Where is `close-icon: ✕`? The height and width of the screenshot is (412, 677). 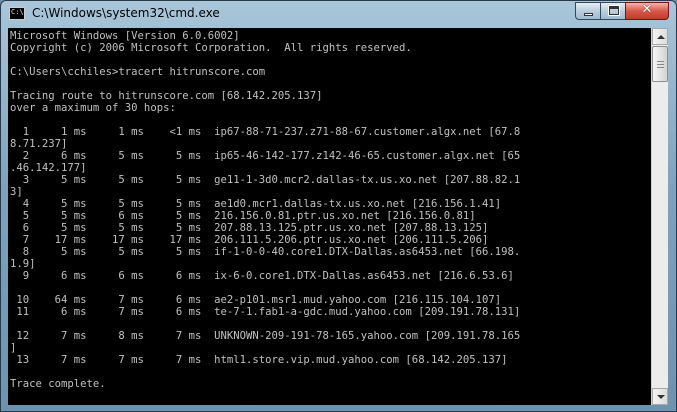
close-icon: ✕ is located at coordinates (647, 9).